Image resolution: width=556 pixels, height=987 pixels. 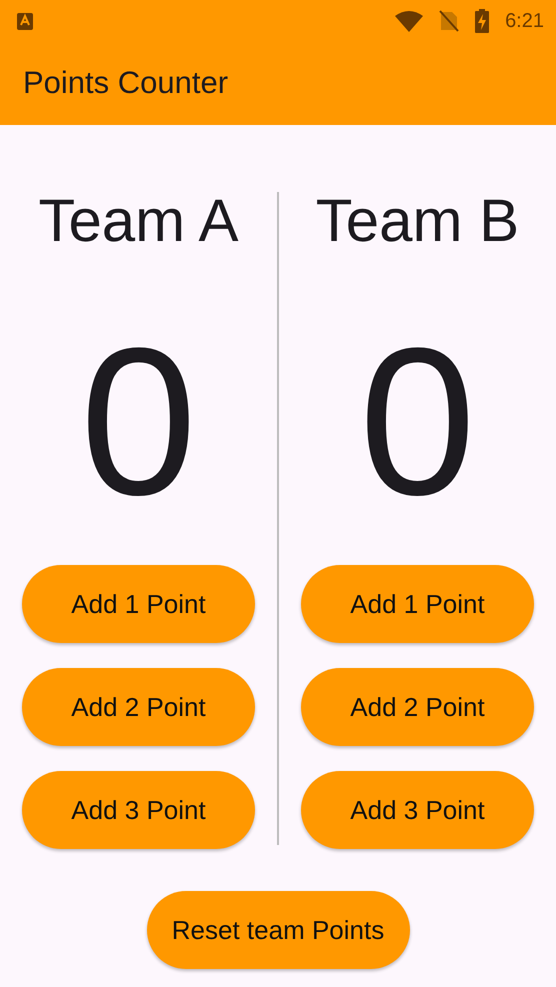 What do you see at coordinates (418, 221) in the screenshot?
I see `team-name: Team B` at bounding box center [418, 221].